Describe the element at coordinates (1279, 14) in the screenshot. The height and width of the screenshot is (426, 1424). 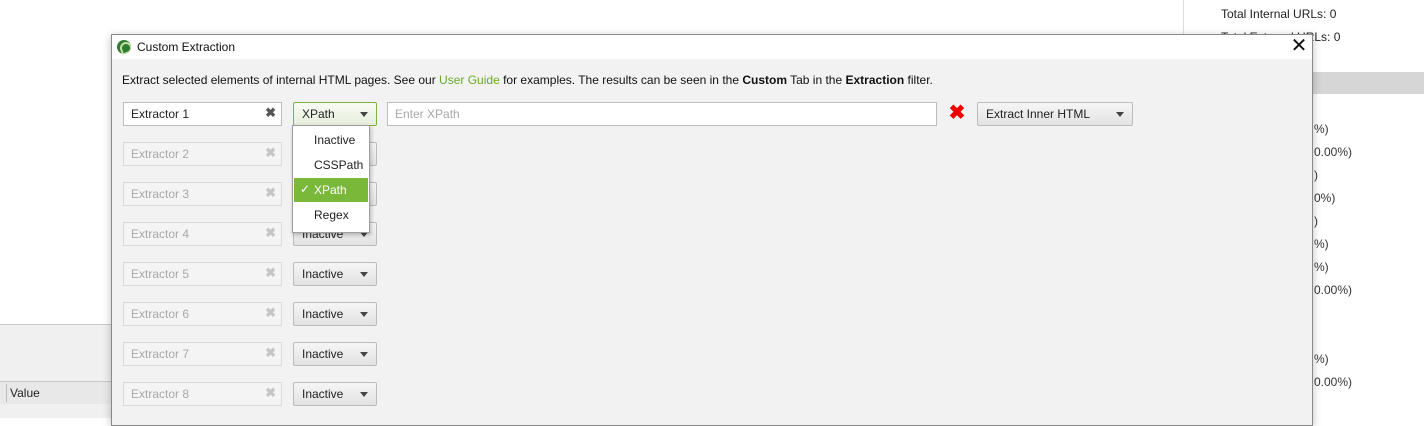
I see `total-internal-urls: Total Internal URLs: 0` at that location.